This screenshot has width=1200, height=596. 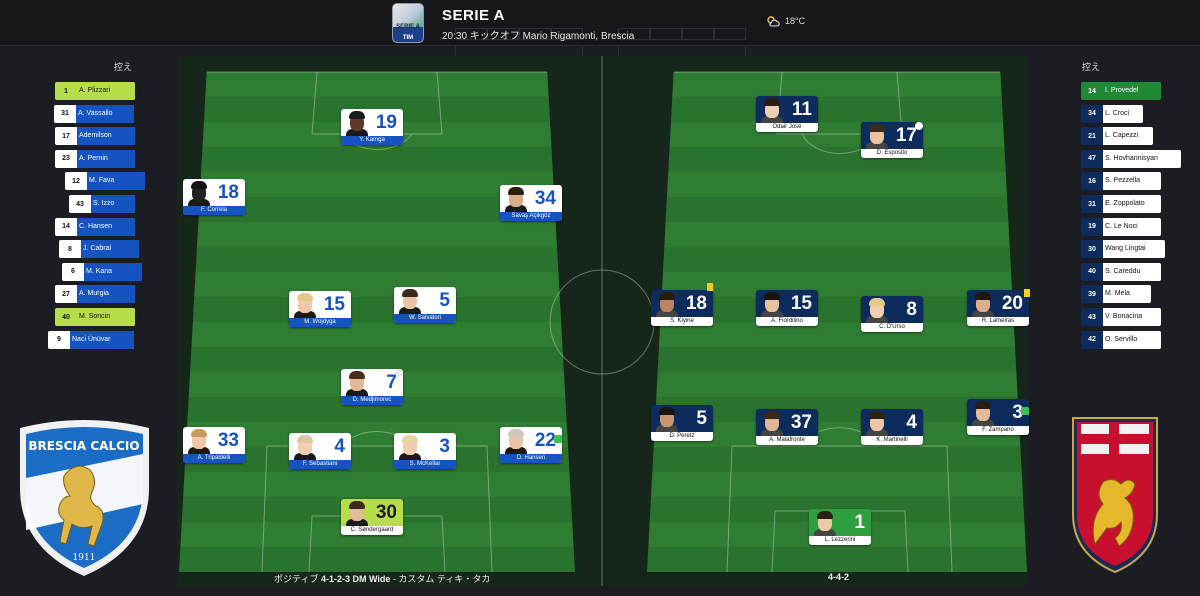 I want to click on sub-name: M. Mela, so click(x=1127, y=294).